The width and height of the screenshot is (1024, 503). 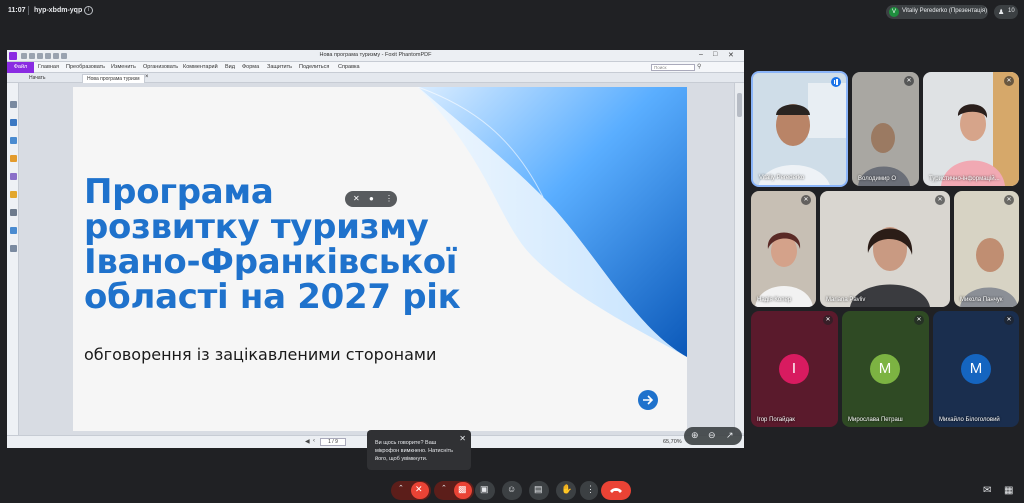 What do you see at coordinates (976, 369) in the screenshot?
I see `participant-tile: М ✕ Михайло Білоголовий` at bounding box center [976, 369].